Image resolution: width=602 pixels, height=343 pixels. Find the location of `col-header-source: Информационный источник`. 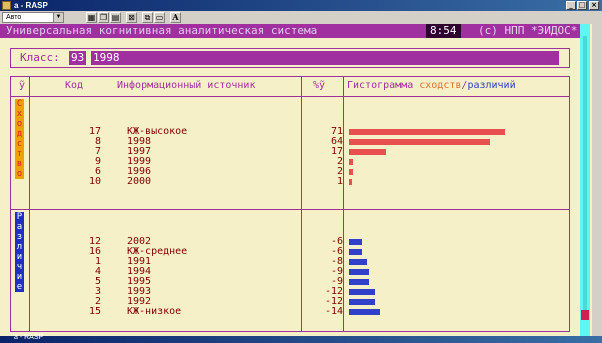

col-header-source: Информационный источник is located at coordinates (186, 85).